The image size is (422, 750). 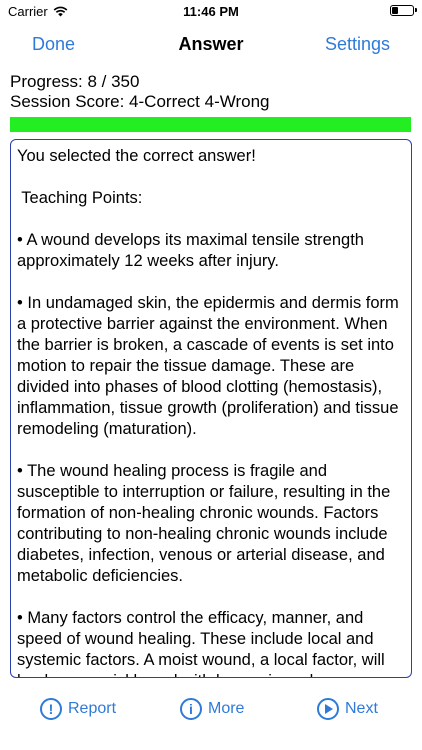 What do you see at coordinates (361, 708) in the screenshot?
I see `next-label: Next` at bounding box center [361, 708].